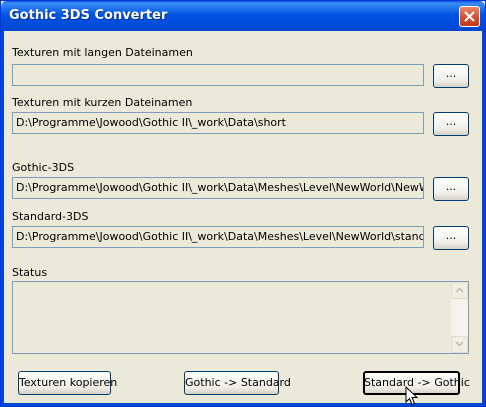 This screenshot has width=486, height=407. I want to click on close-icon, so click(469, 16).